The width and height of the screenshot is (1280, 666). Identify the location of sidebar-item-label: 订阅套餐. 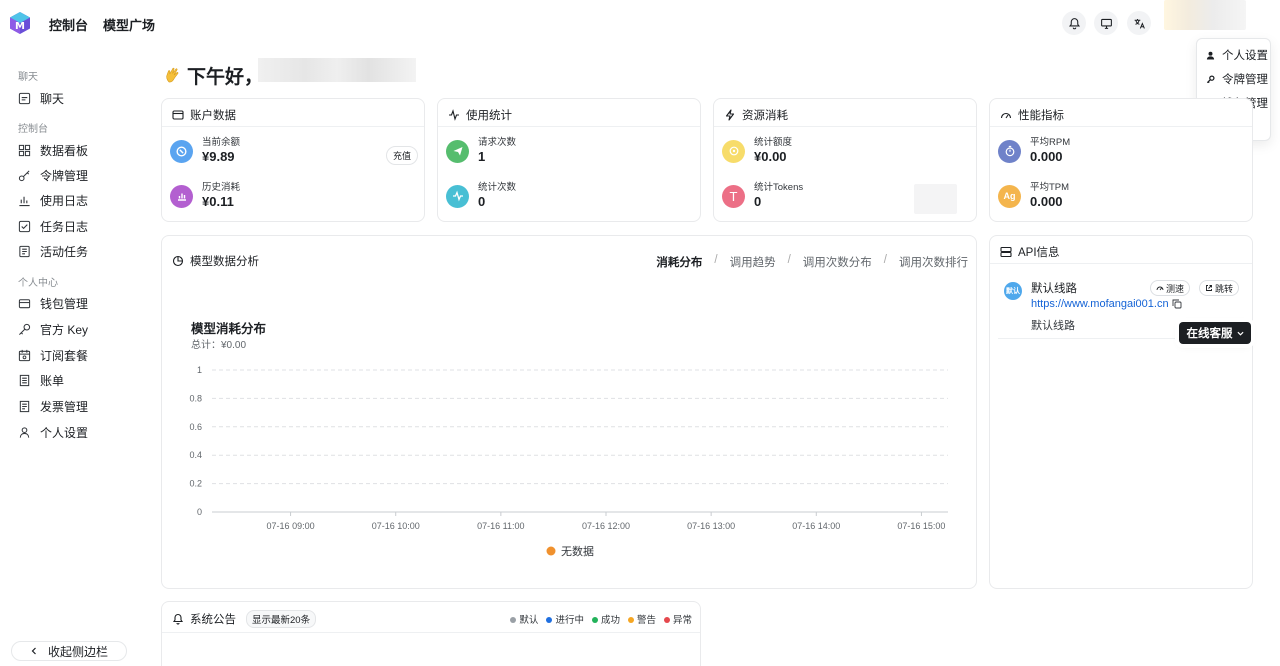
(64, 355).